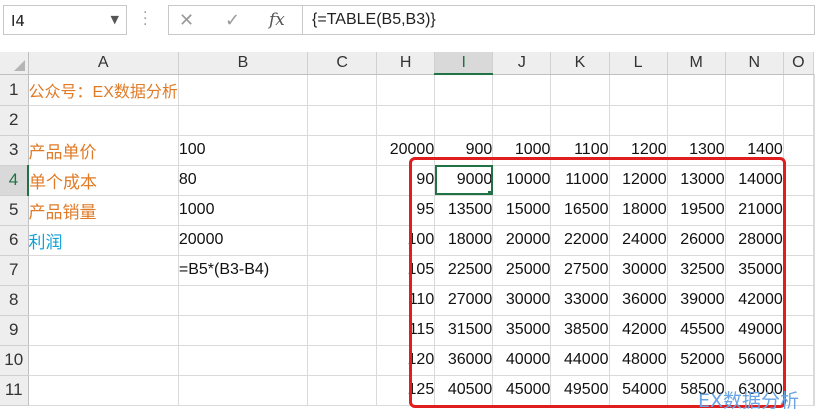 The image size is (815, 420). I want to click on cell-O6, so click(799, 240).